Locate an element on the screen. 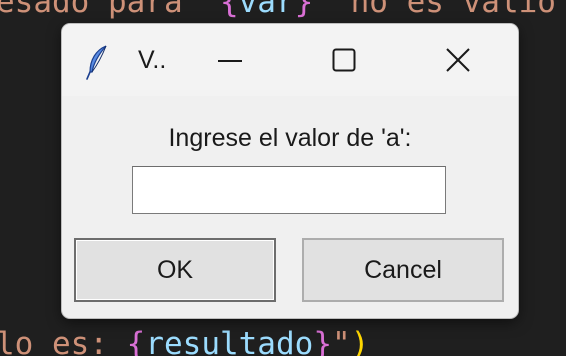 This screenshot has height=356, width=566. code-line-top: esado para {var} no es valio is located at coordinates (278, 10).